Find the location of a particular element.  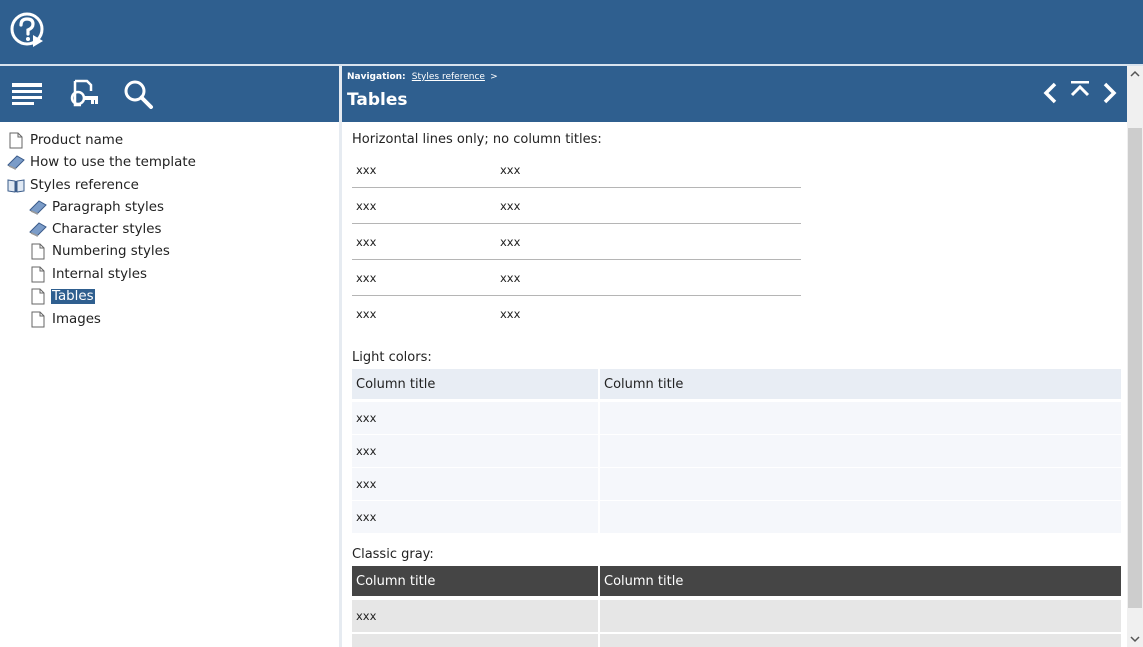

tree-item-label: Character styles is located at coordinates (107, 229).